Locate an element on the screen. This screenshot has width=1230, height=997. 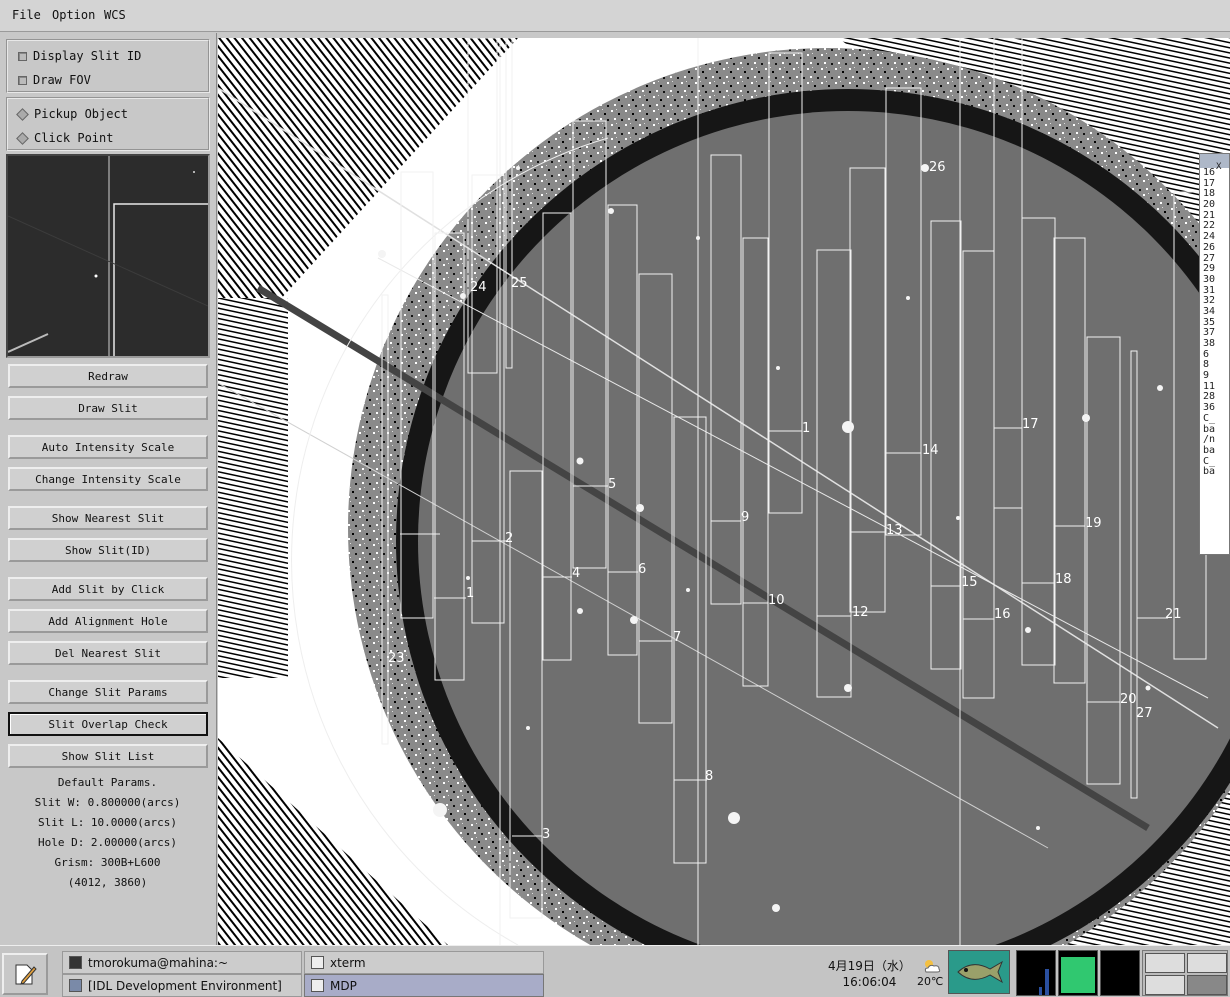
fish-icon is located at coordinates (980, 972).